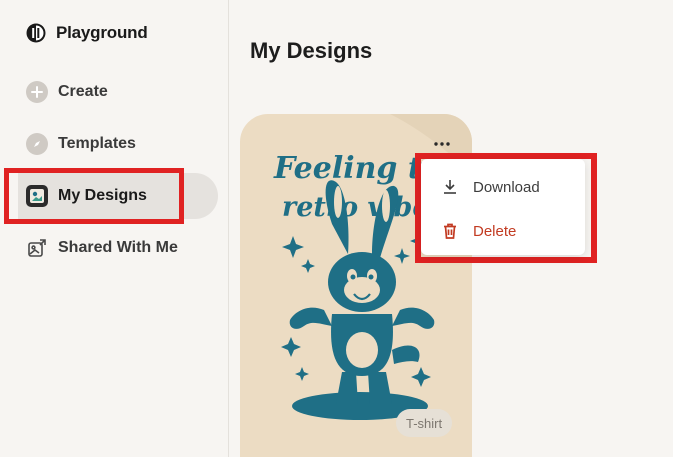  Describe the element at coordinates (37, 92) in the screenshot. I see `plus-icon` at that location.